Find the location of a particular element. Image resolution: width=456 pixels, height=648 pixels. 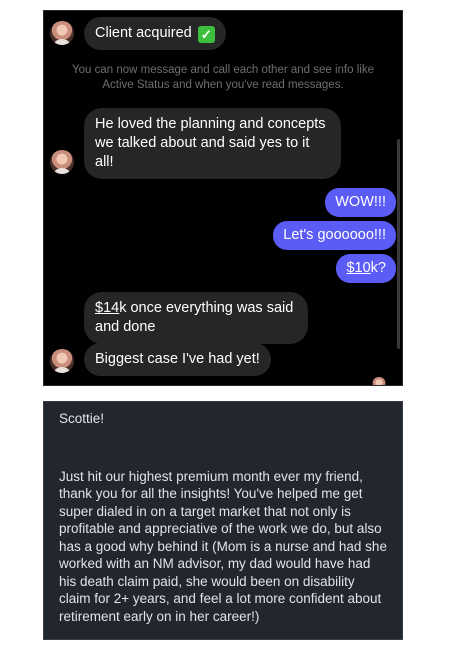

message-text: Biggest case I've had yet! is located at coordinates (177, 359).